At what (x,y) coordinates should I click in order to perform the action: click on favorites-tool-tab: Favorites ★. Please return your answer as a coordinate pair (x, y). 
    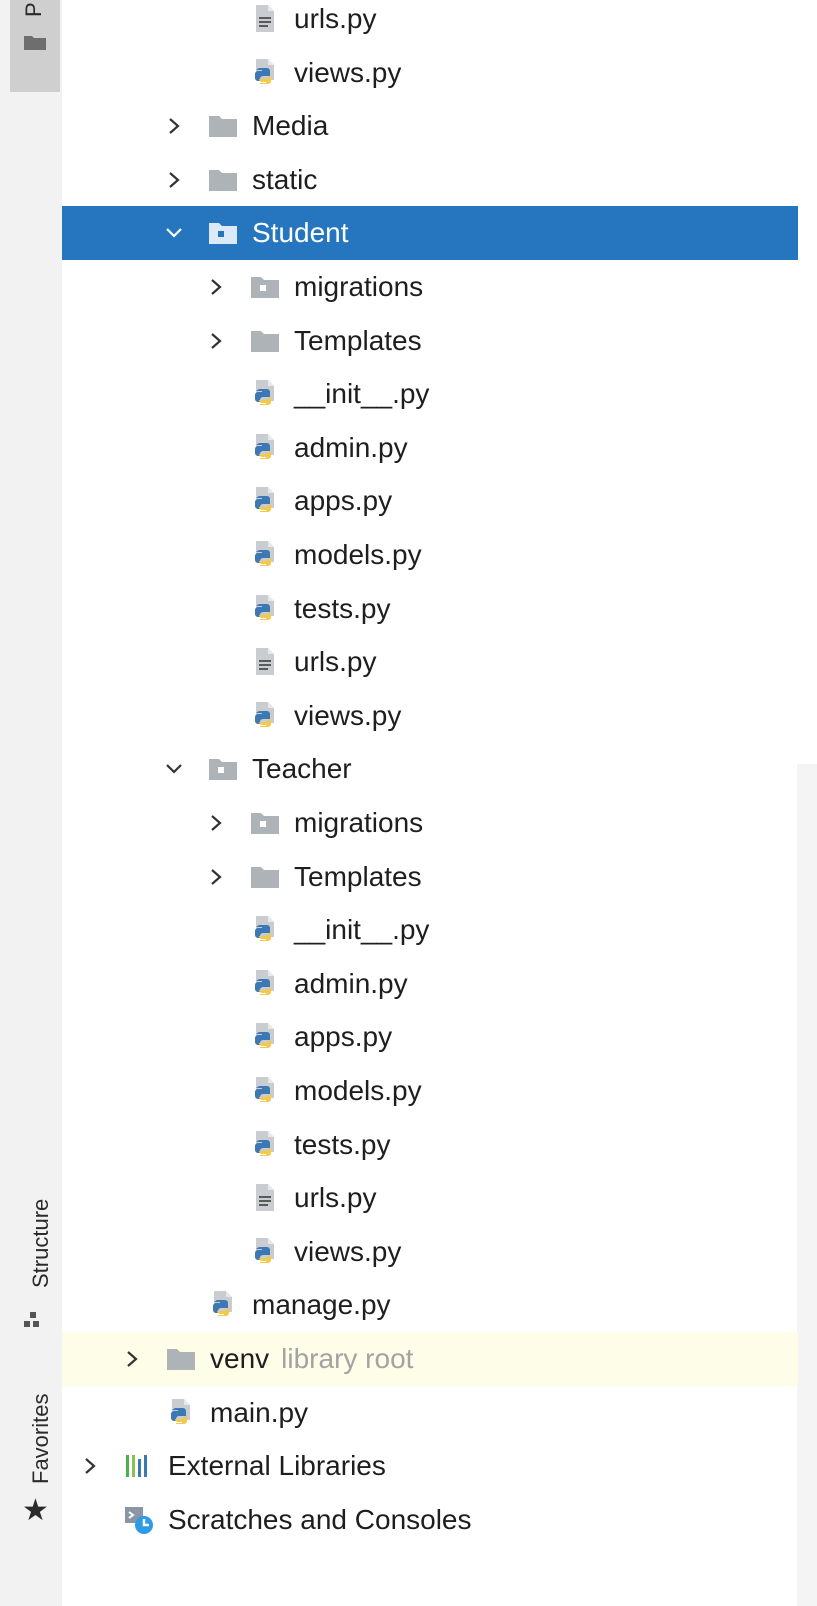
    Looking at the image, I should click on (31, 1490).